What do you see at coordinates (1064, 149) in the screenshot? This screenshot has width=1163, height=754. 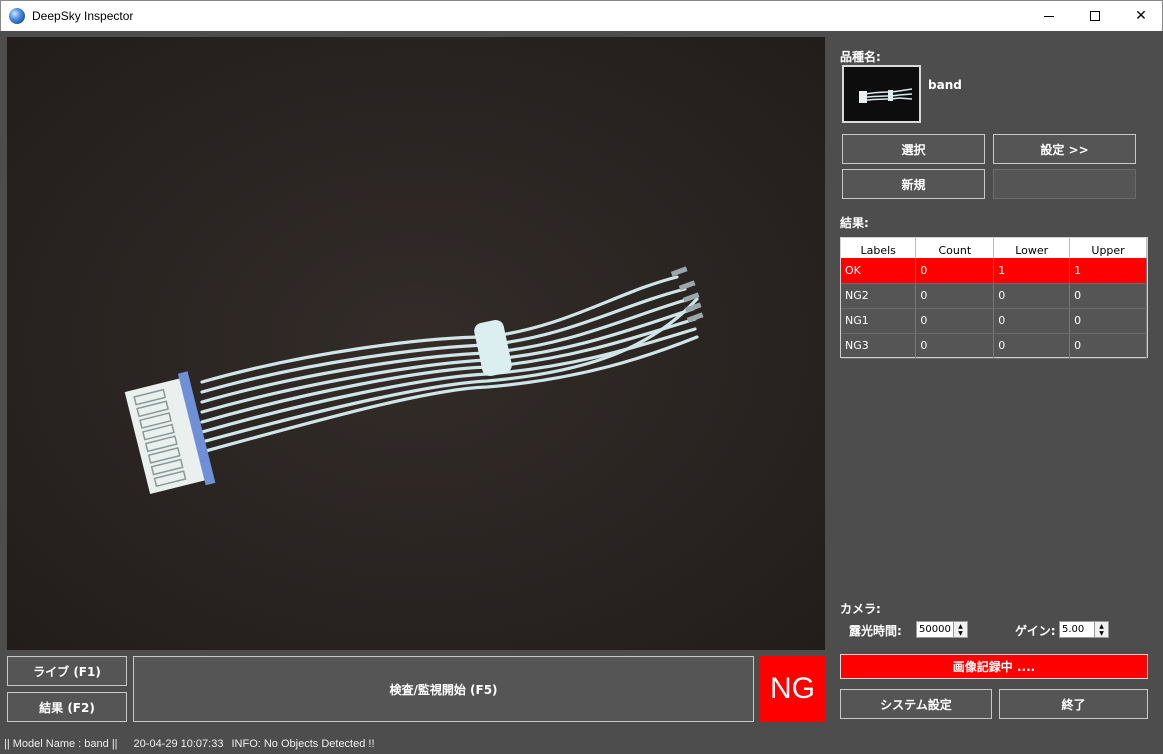 I see `settings-button: 設定 >>` at bounding box center [1064, 149].